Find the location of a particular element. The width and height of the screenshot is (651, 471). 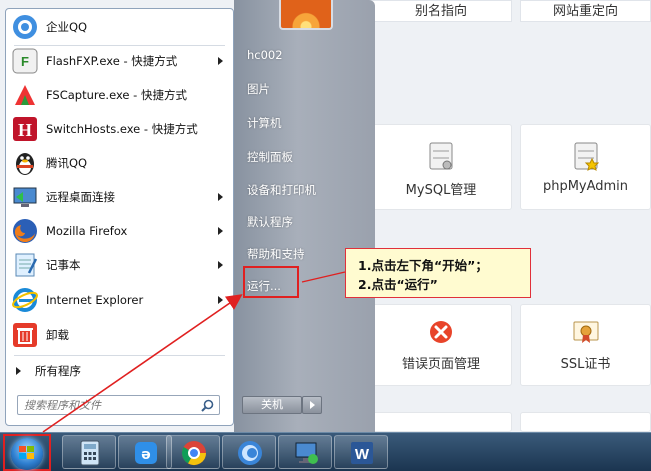

all-programs-separator is located at coordinates (119, 355).